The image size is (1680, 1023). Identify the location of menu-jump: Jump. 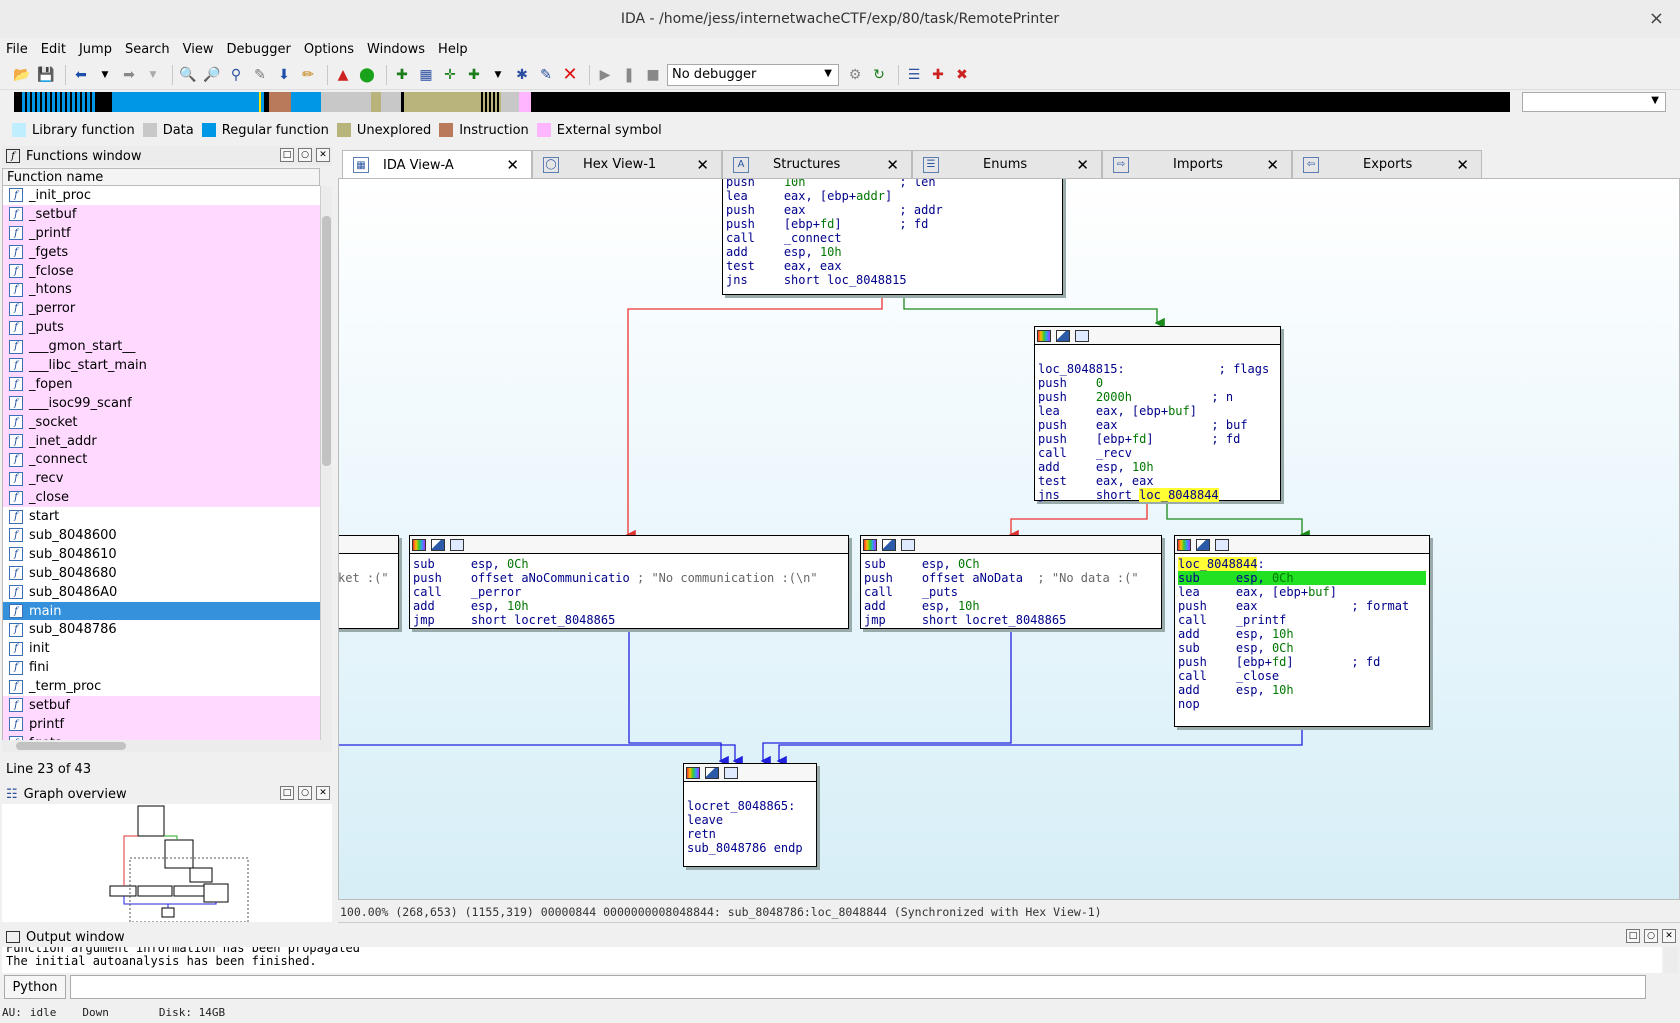
(95, 49).